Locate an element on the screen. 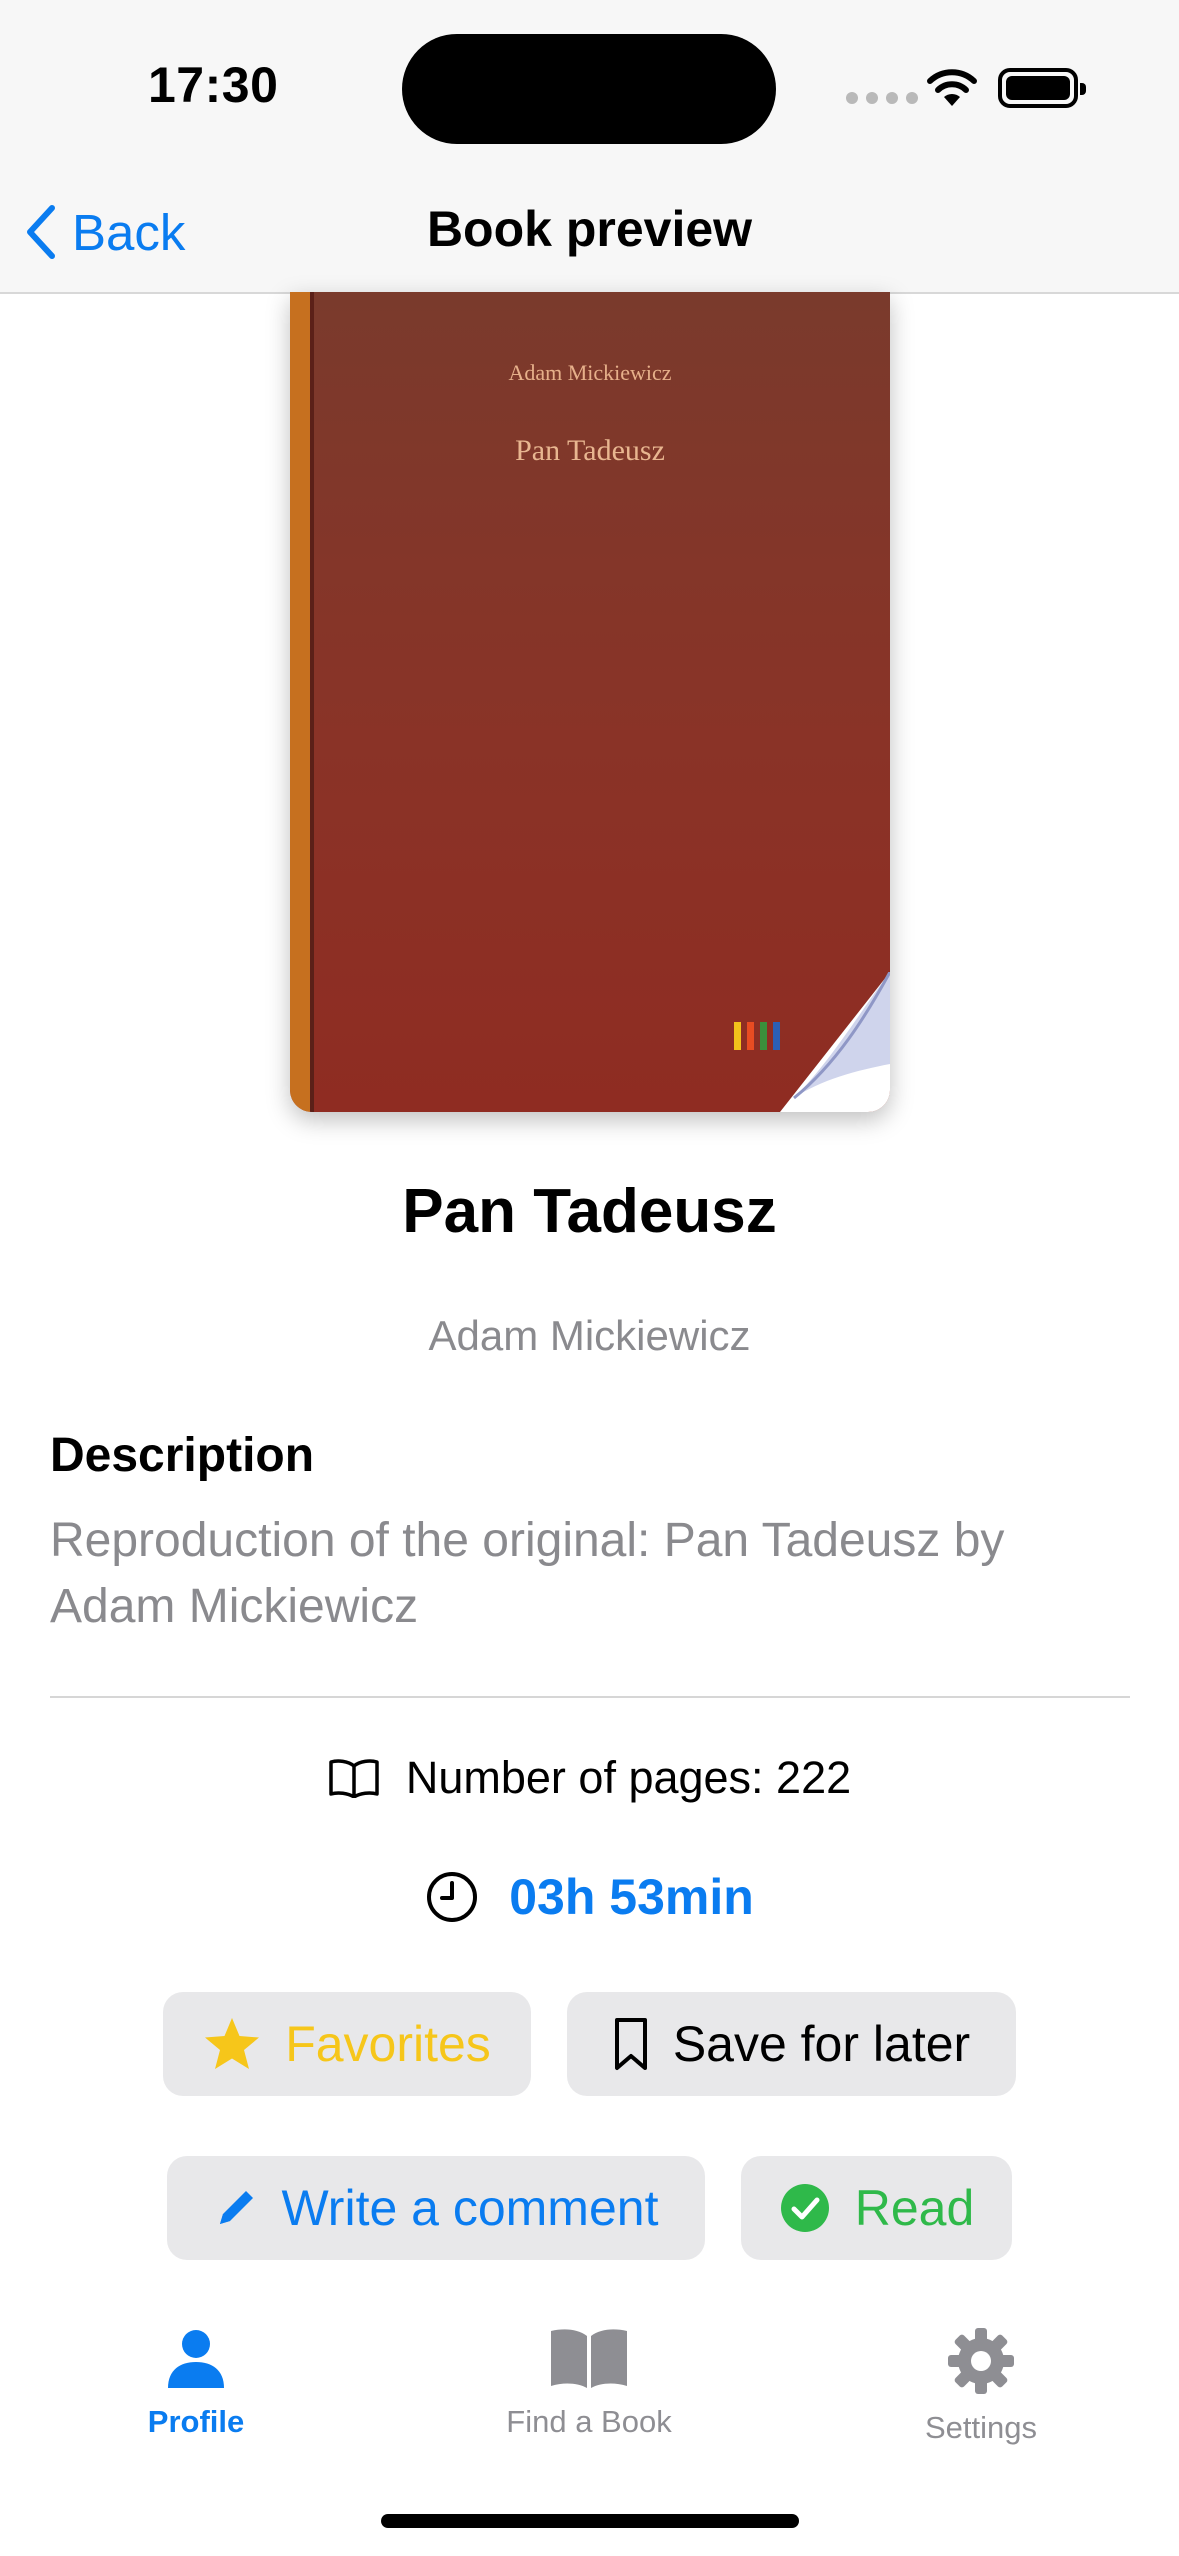 The width and height of the screenshot is (1179, 2556). navigation-bar: Back Book preview is located at coordinates (589, 232).